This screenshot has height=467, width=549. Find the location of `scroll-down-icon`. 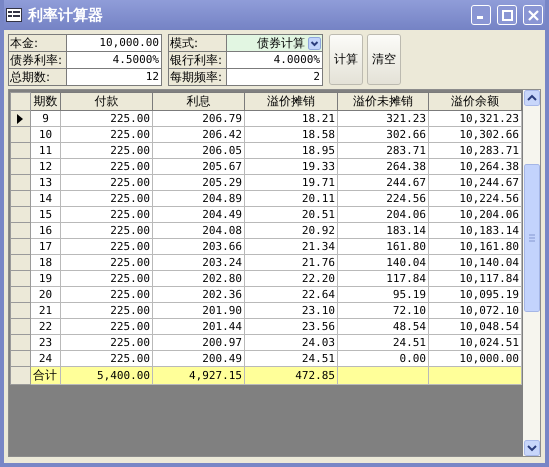

scroll-down-icon is located at coordinates (532, 448).